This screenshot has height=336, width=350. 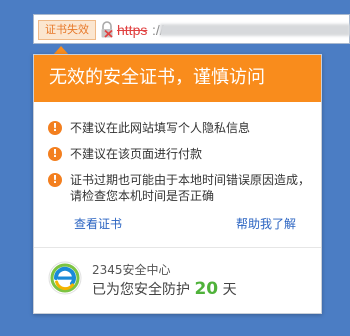 What do you see at coordinates (132, 30) in the screenshot?
I see `url-scheme: https` at bounding box center [132, 30].